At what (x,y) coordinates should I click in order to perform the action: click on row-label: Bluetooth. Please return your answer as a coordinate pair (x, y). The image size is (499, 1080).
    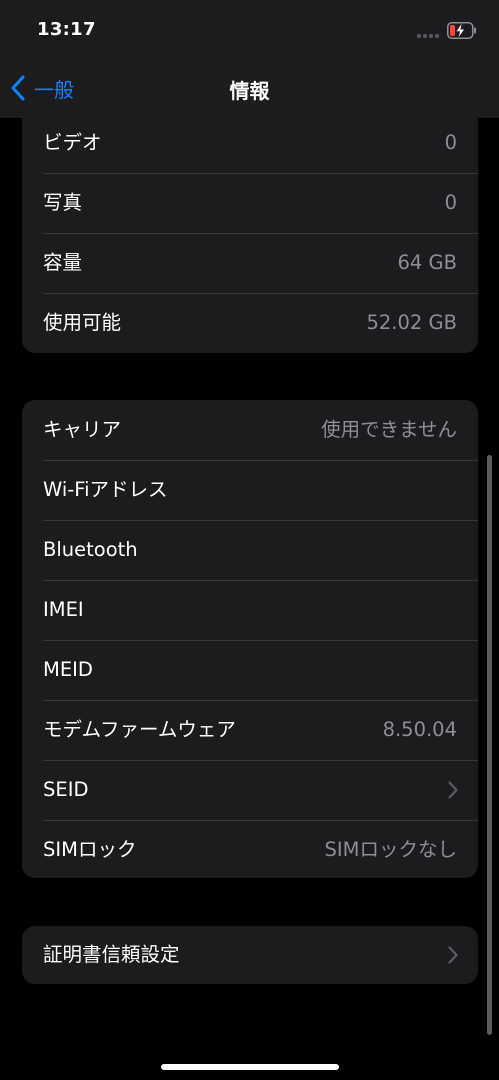
    Looking at the image, I should click on (90, 549).